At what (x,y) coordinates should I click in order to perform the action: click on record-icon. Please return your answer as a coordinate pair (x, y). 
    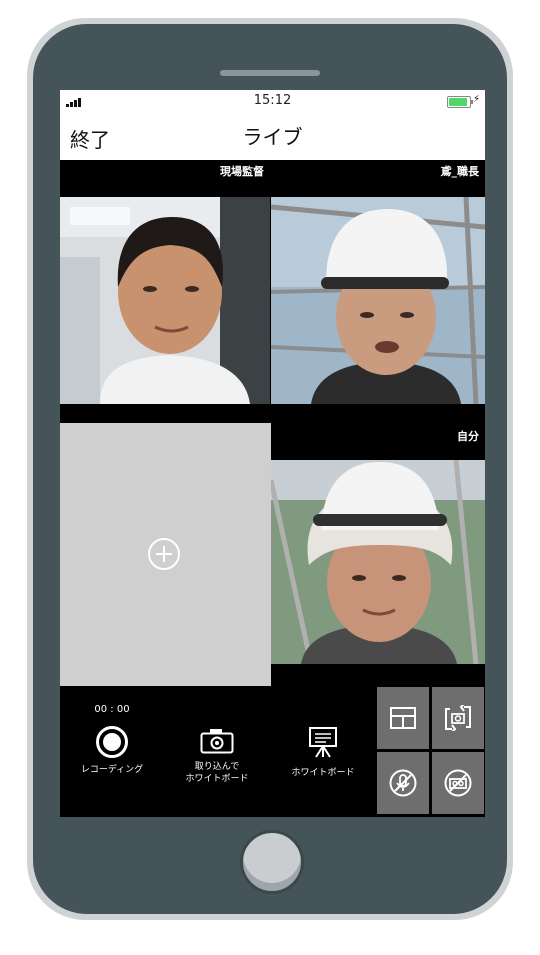
    Looking at the image, I should click on (112, 742).